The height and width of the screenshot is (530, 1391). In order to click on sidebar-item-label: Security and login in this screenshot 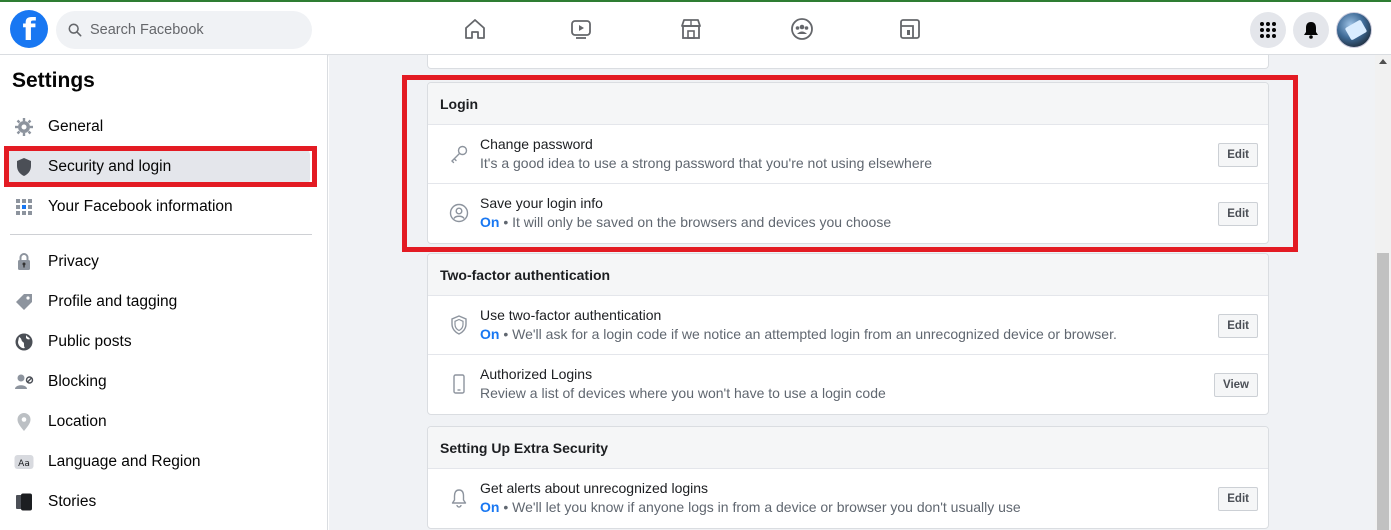, I will do `click(110, 166)`.